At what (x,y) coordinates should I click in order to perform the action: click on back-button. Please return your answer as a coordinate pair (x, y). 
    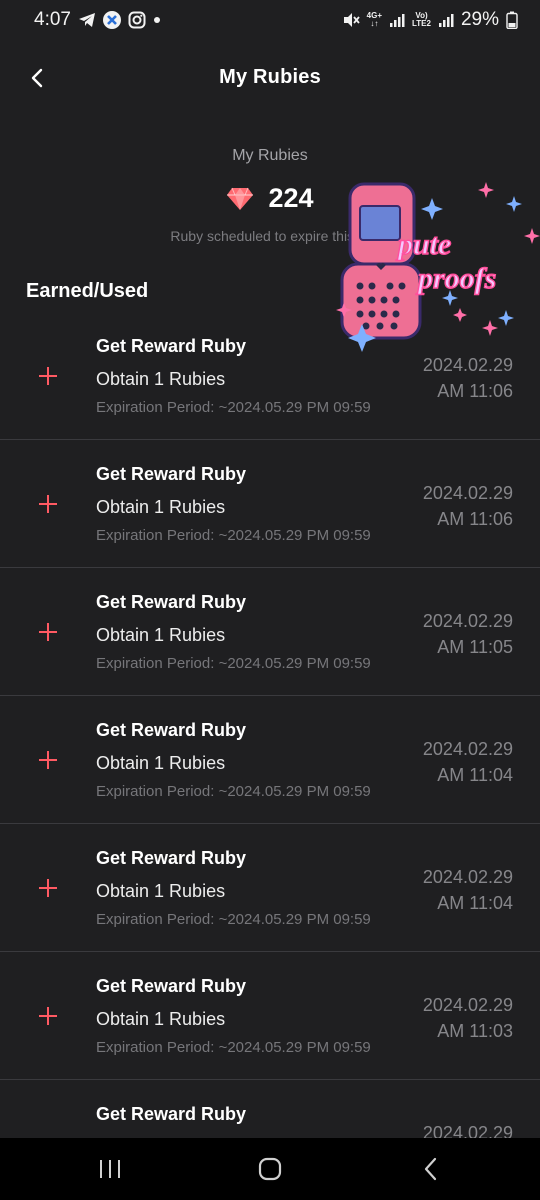
    Looking at the image, I should click on (37, 78).